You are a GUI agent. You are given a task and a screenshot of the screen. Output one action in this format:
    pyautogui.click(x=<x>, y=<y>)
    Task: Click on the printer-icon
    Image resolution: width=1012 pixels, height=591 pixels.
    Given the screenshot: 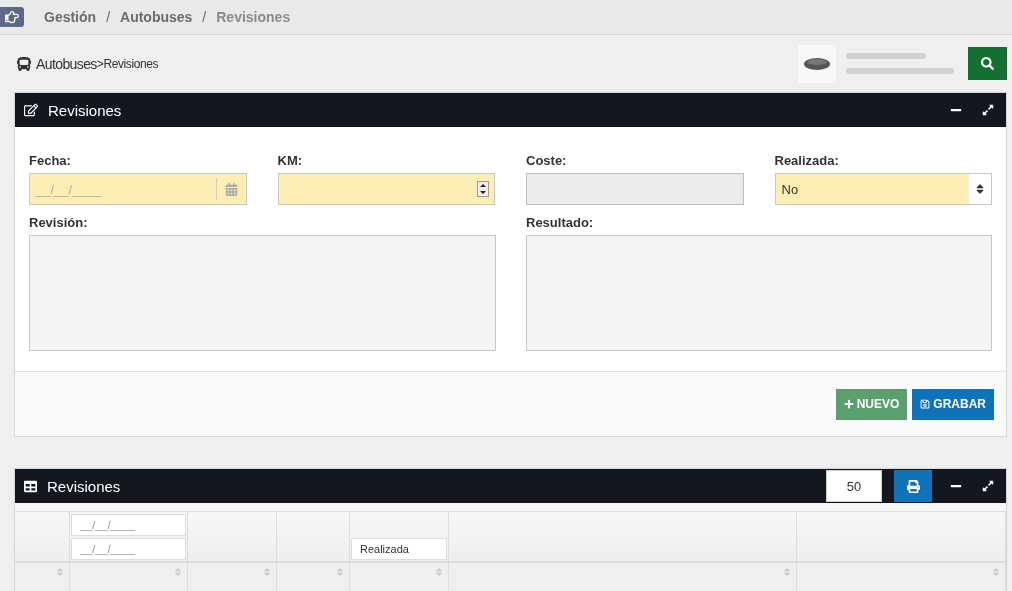 What is the action you would take?
    pyautogui.click(x=913, y=486)
    